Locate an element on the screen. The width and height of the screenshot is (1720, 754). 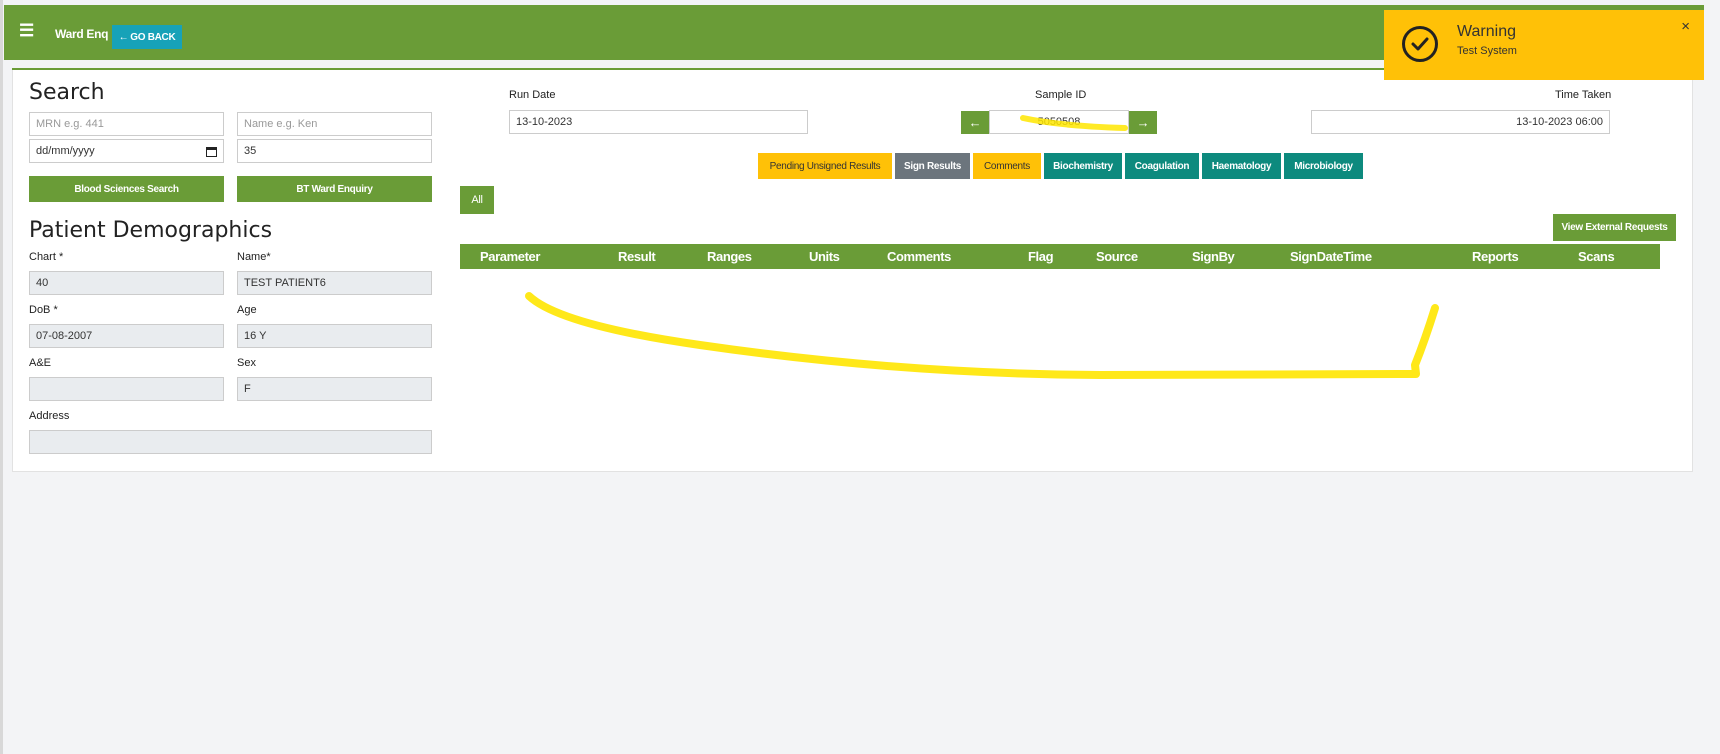
arrow-right-icon: → is located at coordinates (1143, 122).